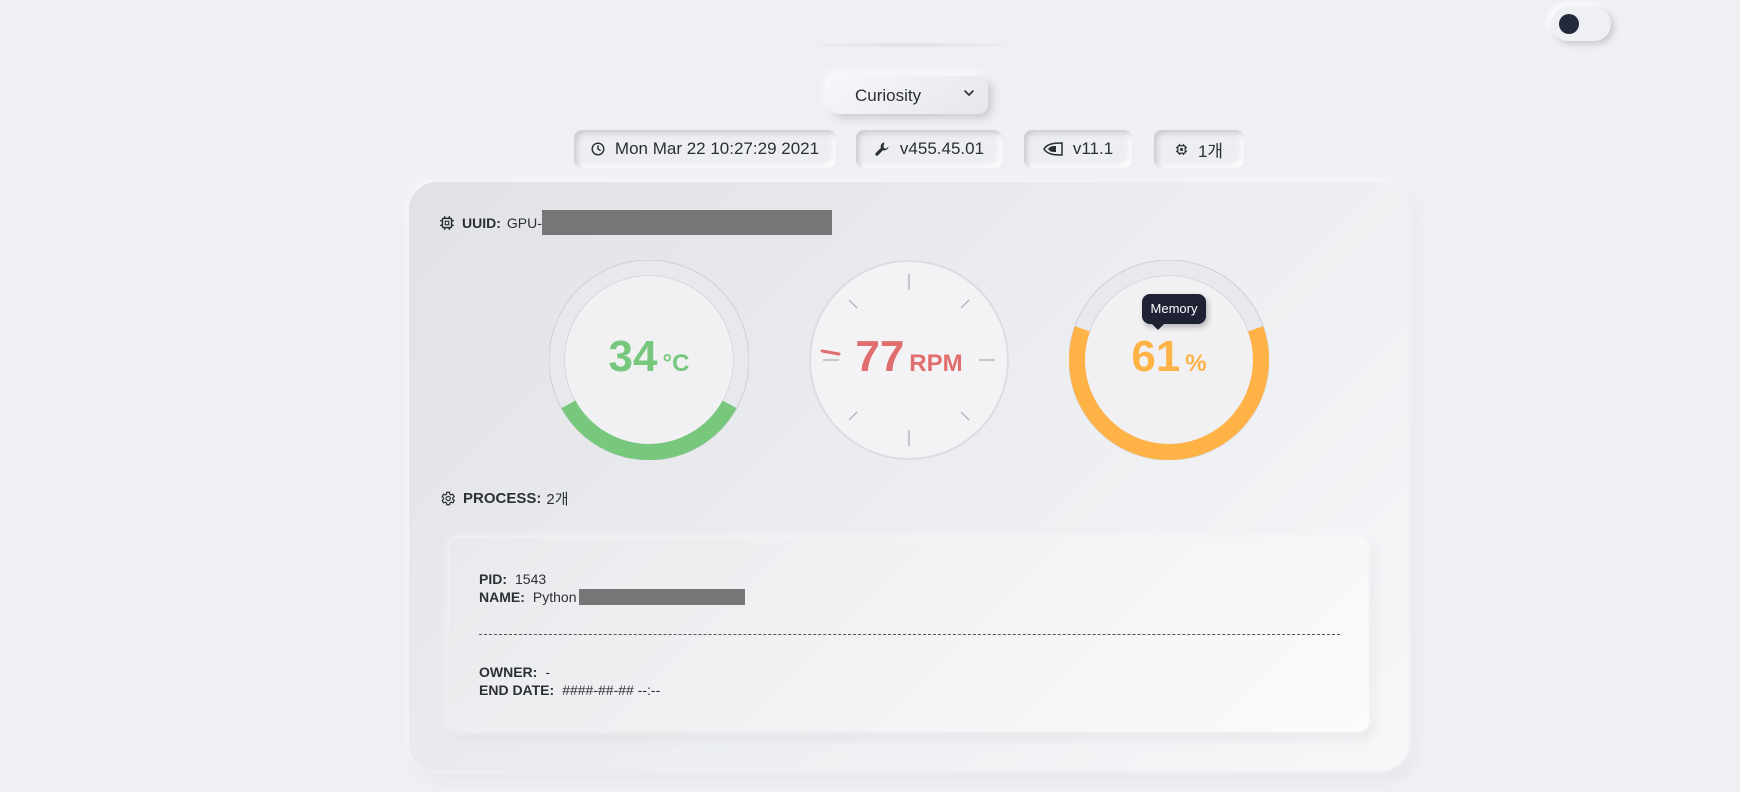 The image size is (1740, 792). What do you see at coordinates (524, 222) in the screenshot?
I see `uuid-value: GPU-` at bounding box center [524, 222].